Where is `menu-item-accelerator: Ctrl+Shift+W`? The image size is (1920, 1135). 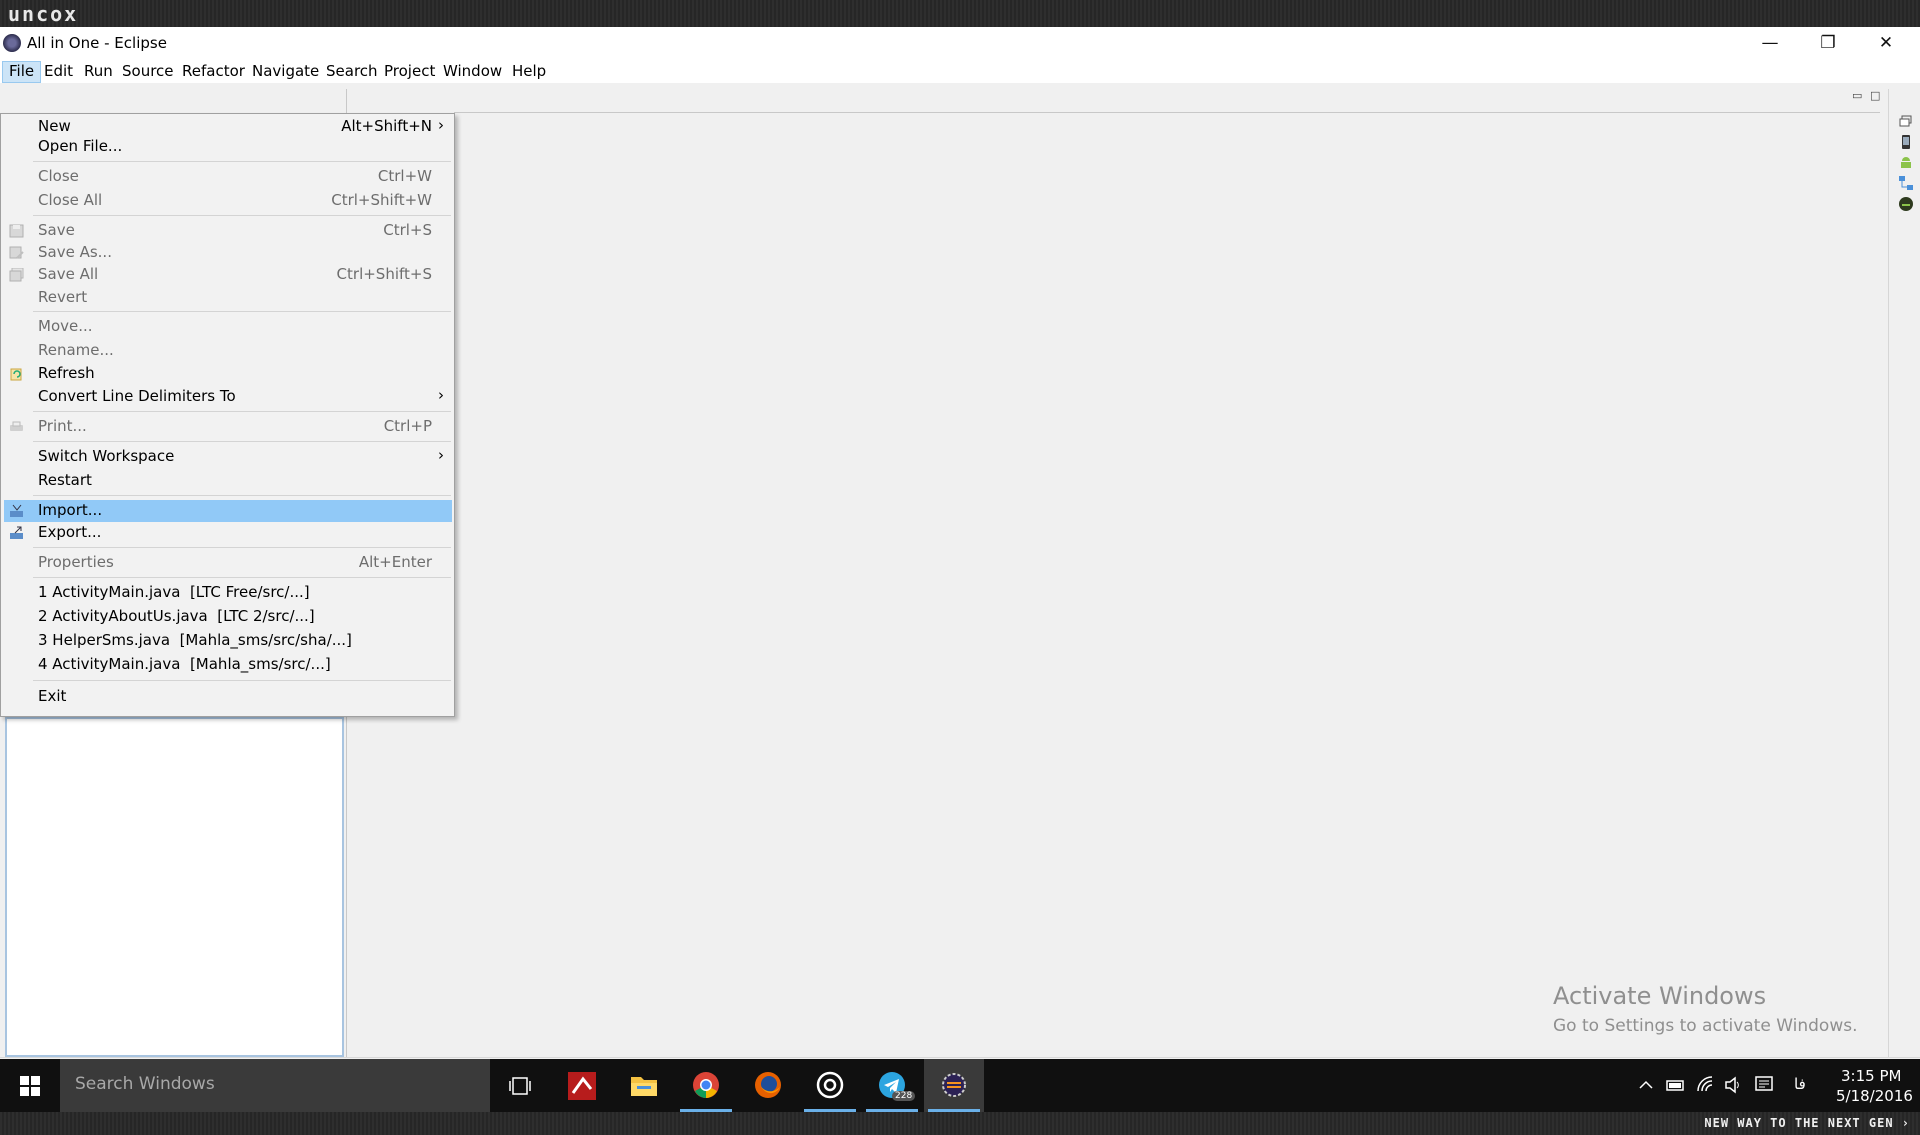 menu-item-accelerator: Ctrl+Shift+W is located at coordinates (381, 200).